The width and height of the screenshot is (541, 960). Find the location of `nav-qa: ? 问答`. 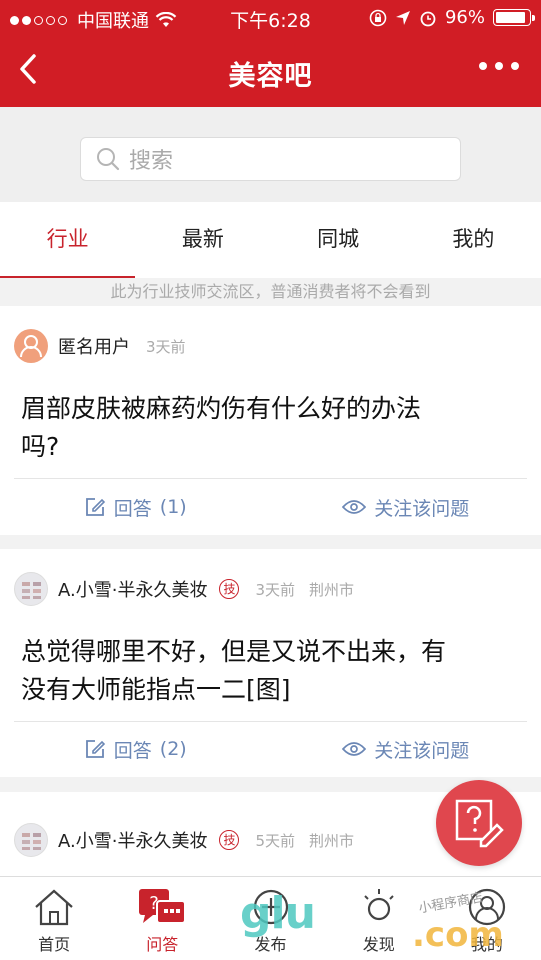

nav-qa: ? 问答 is located at coordinates (162, 918).